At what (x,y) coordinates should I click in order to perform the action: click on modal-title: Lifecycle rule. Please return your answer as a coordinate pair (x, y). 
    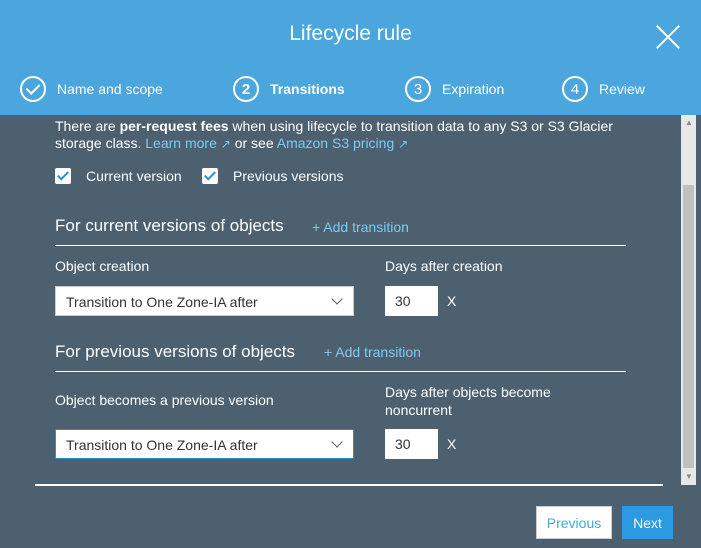
    Looking at the image, I should click on (350, 33).